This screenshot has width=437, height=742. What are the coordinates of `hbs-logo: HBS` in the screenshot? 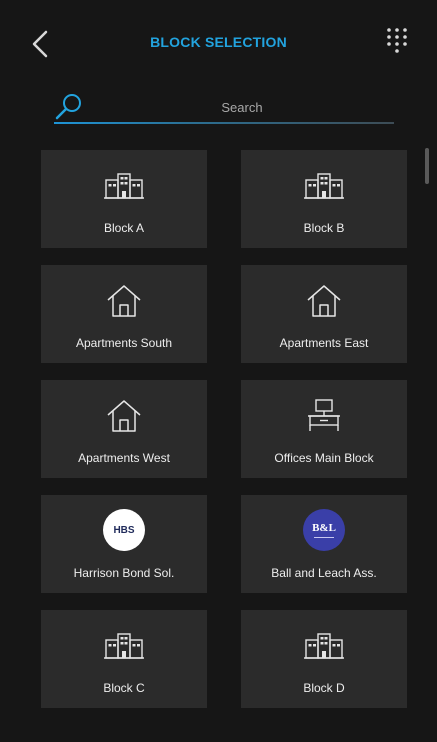 It's located at (124, 530).